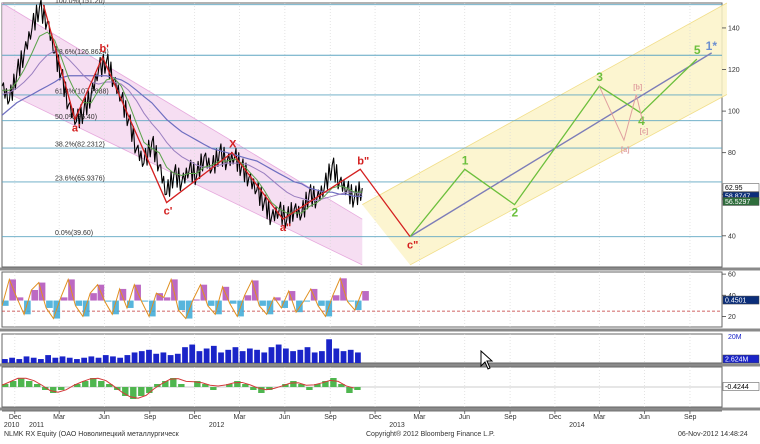 The image size is (760, 444). I want to click on osc-y-tick-label: 20, so click(732, 317).